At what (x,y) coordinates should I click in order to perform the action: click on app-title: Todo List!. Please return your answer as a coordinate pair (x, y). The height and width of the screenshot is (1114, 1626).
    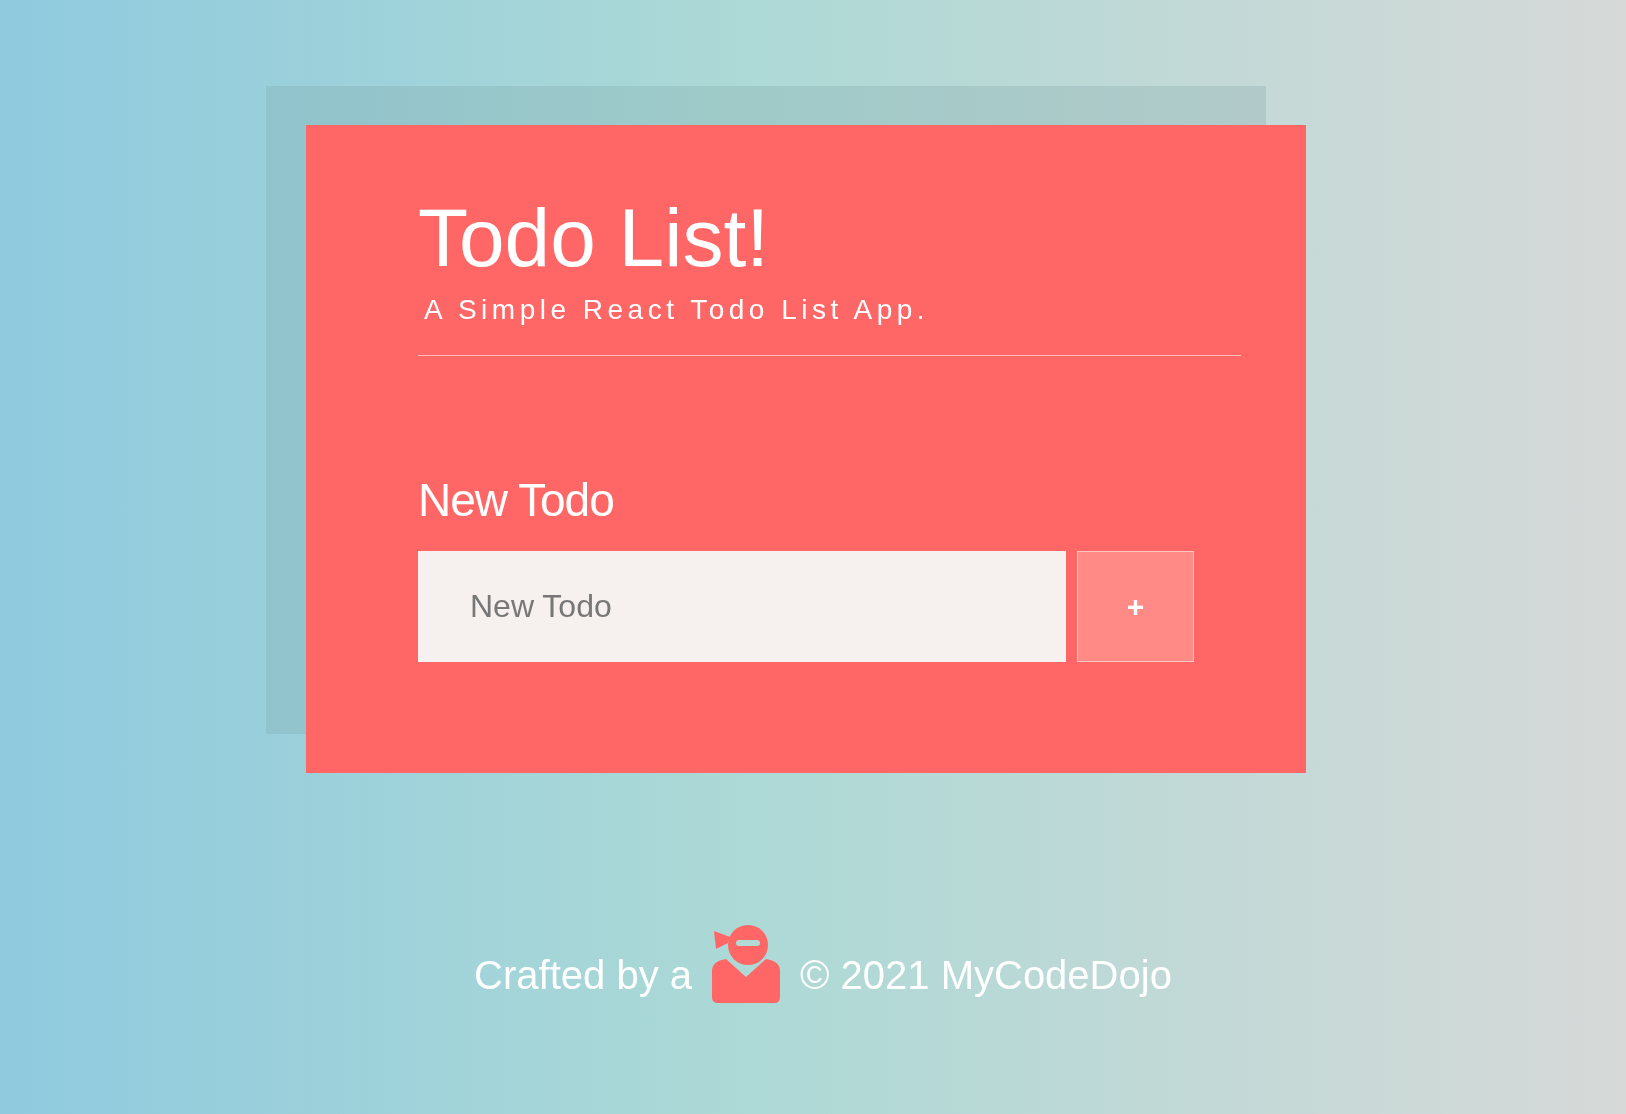
    Looking at the image, I should click on (594, 238).